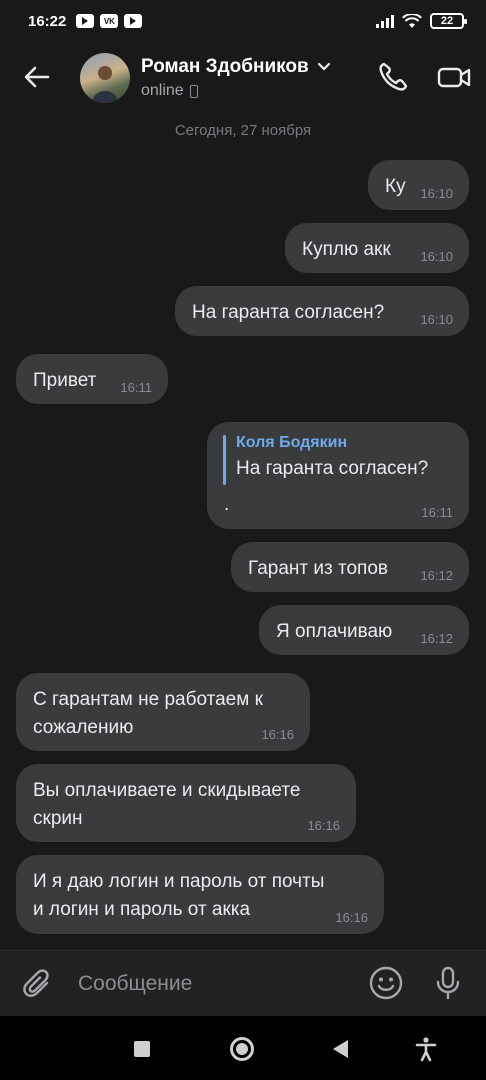 The height and width of the screenshot is (1080, 486). What do you see at coordinates (324, 66) in the screenshot?
I see `chevron-down-icon` at bounding box center [324, 66].